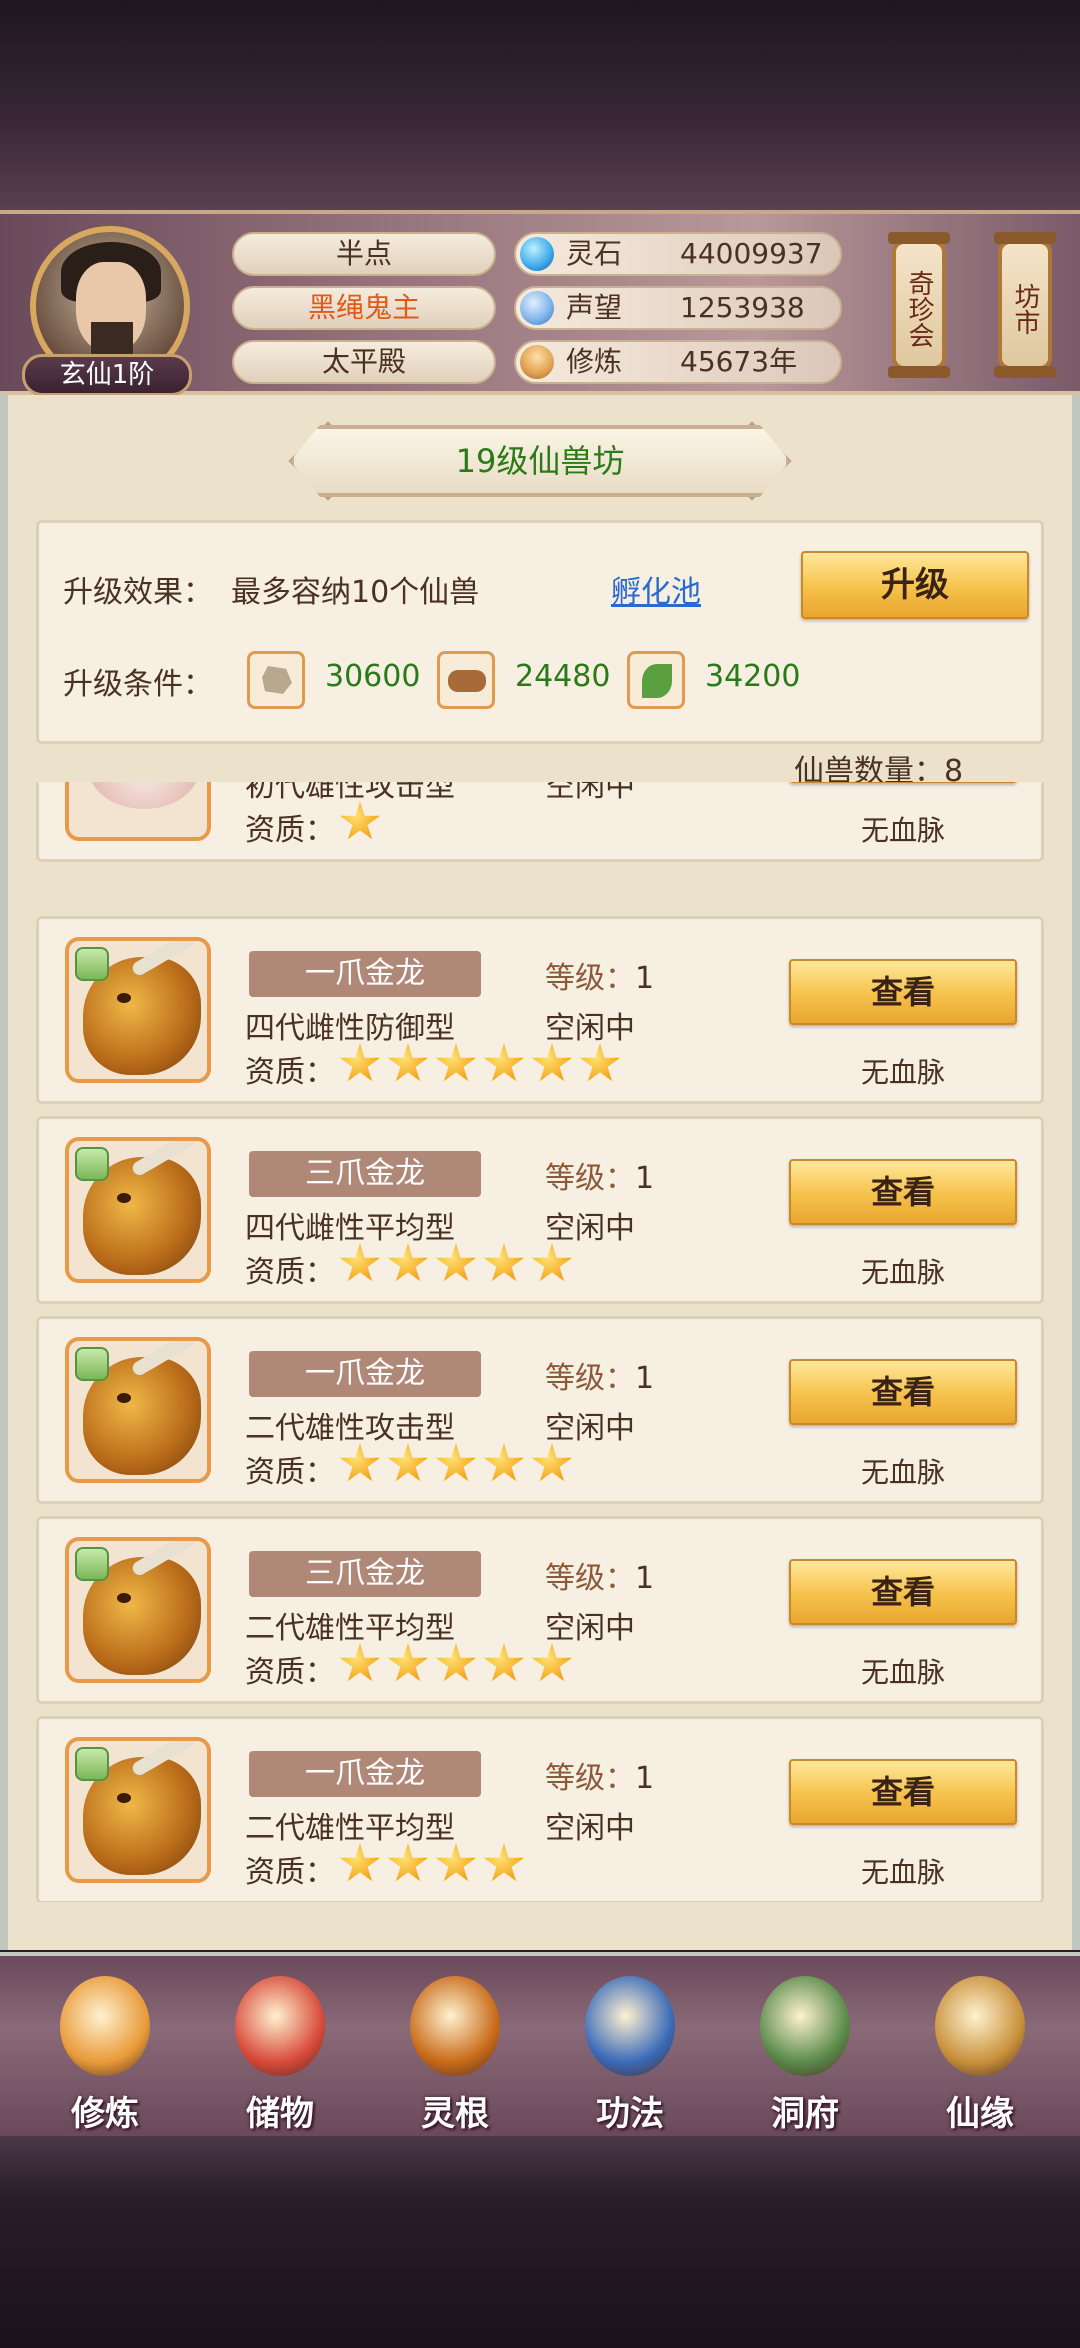 The image size is (1080, 2348). I want to click on resource-value: 44009937, so click(751, 253).